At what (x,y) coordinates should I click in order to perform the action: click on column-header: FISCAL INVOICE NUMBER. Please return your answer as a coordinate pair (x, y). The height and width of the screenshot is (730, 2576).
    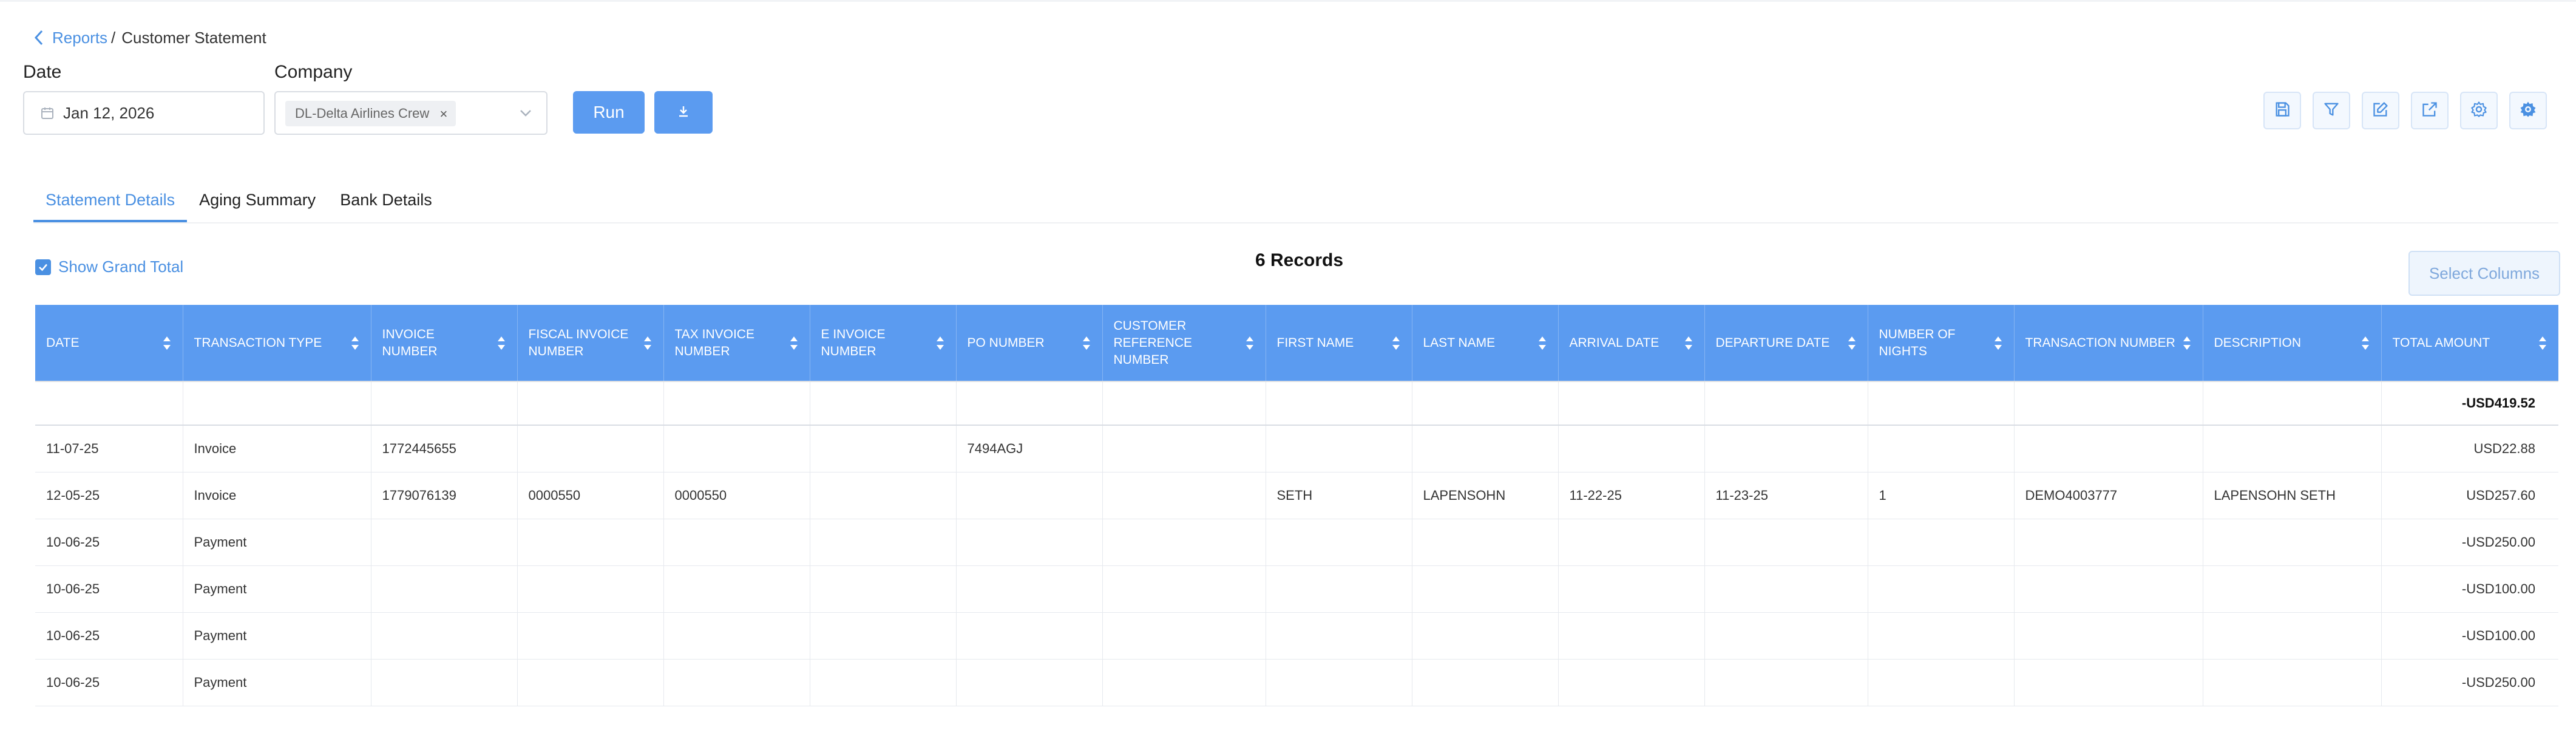
    Looking at the image, I should click on (590, 343).